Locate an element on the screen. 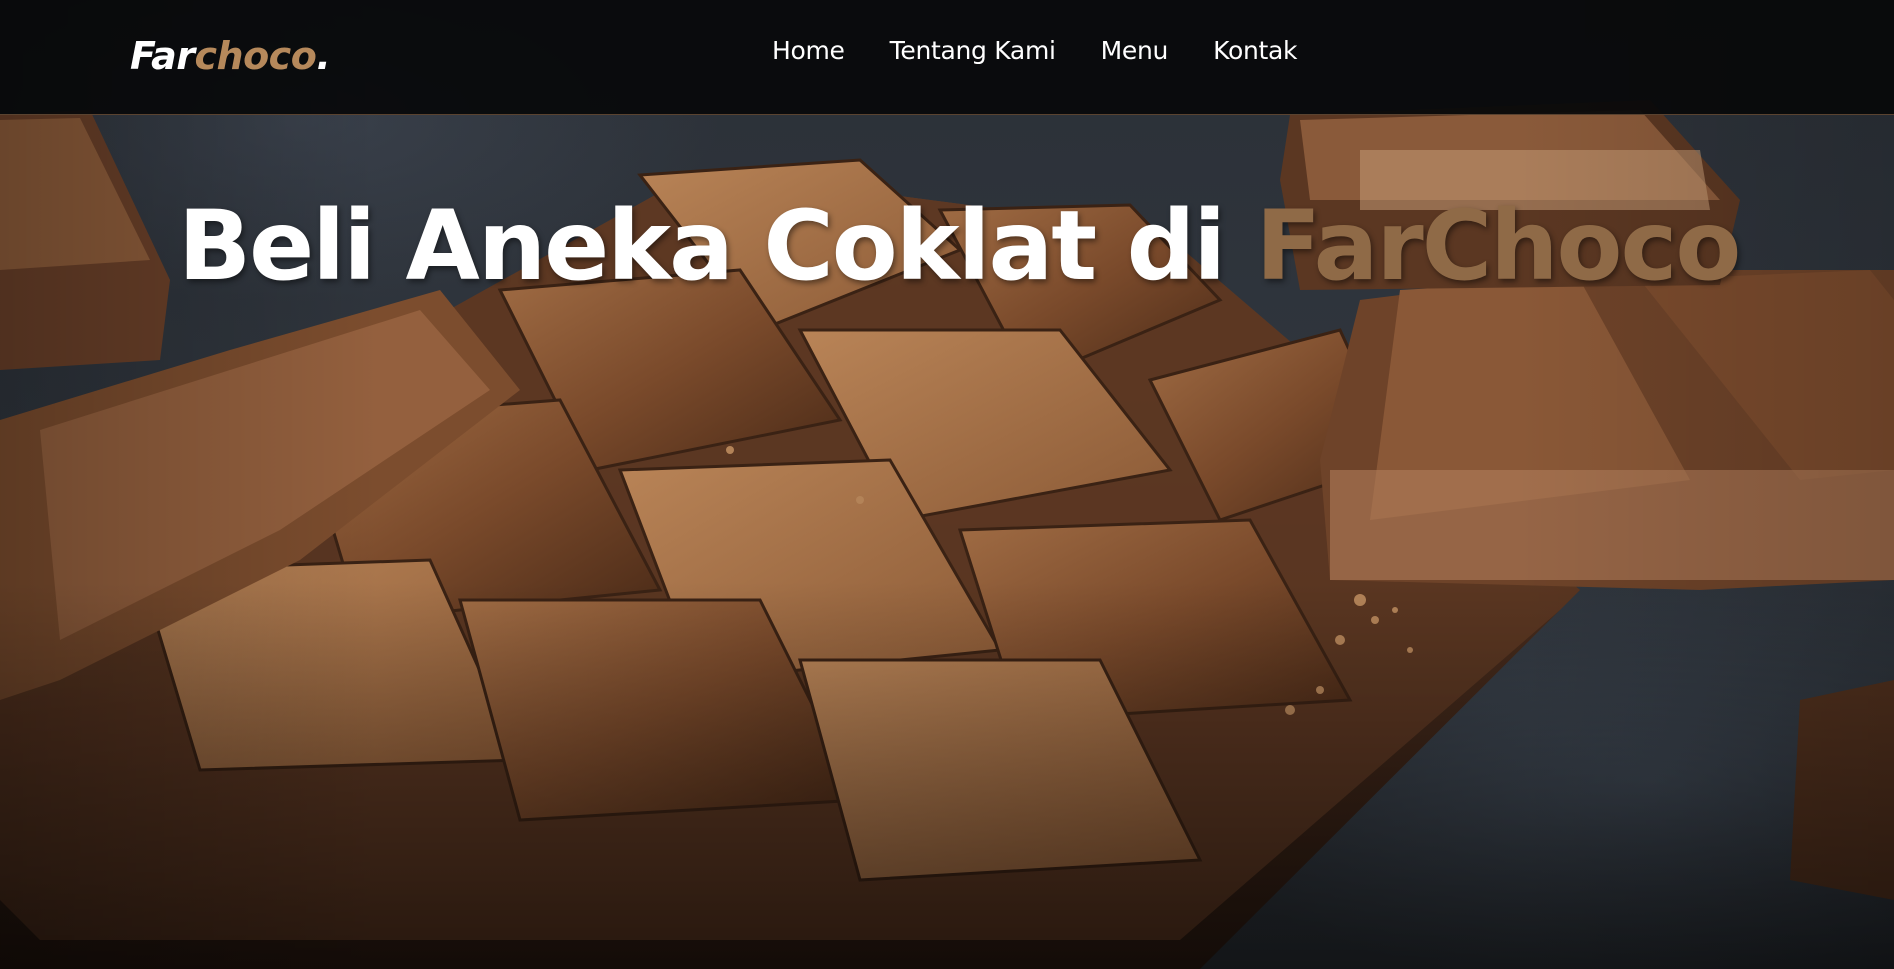  hero-headline: Beli Aneka Coklat di FarChoco is located at coordinates (960, 246).